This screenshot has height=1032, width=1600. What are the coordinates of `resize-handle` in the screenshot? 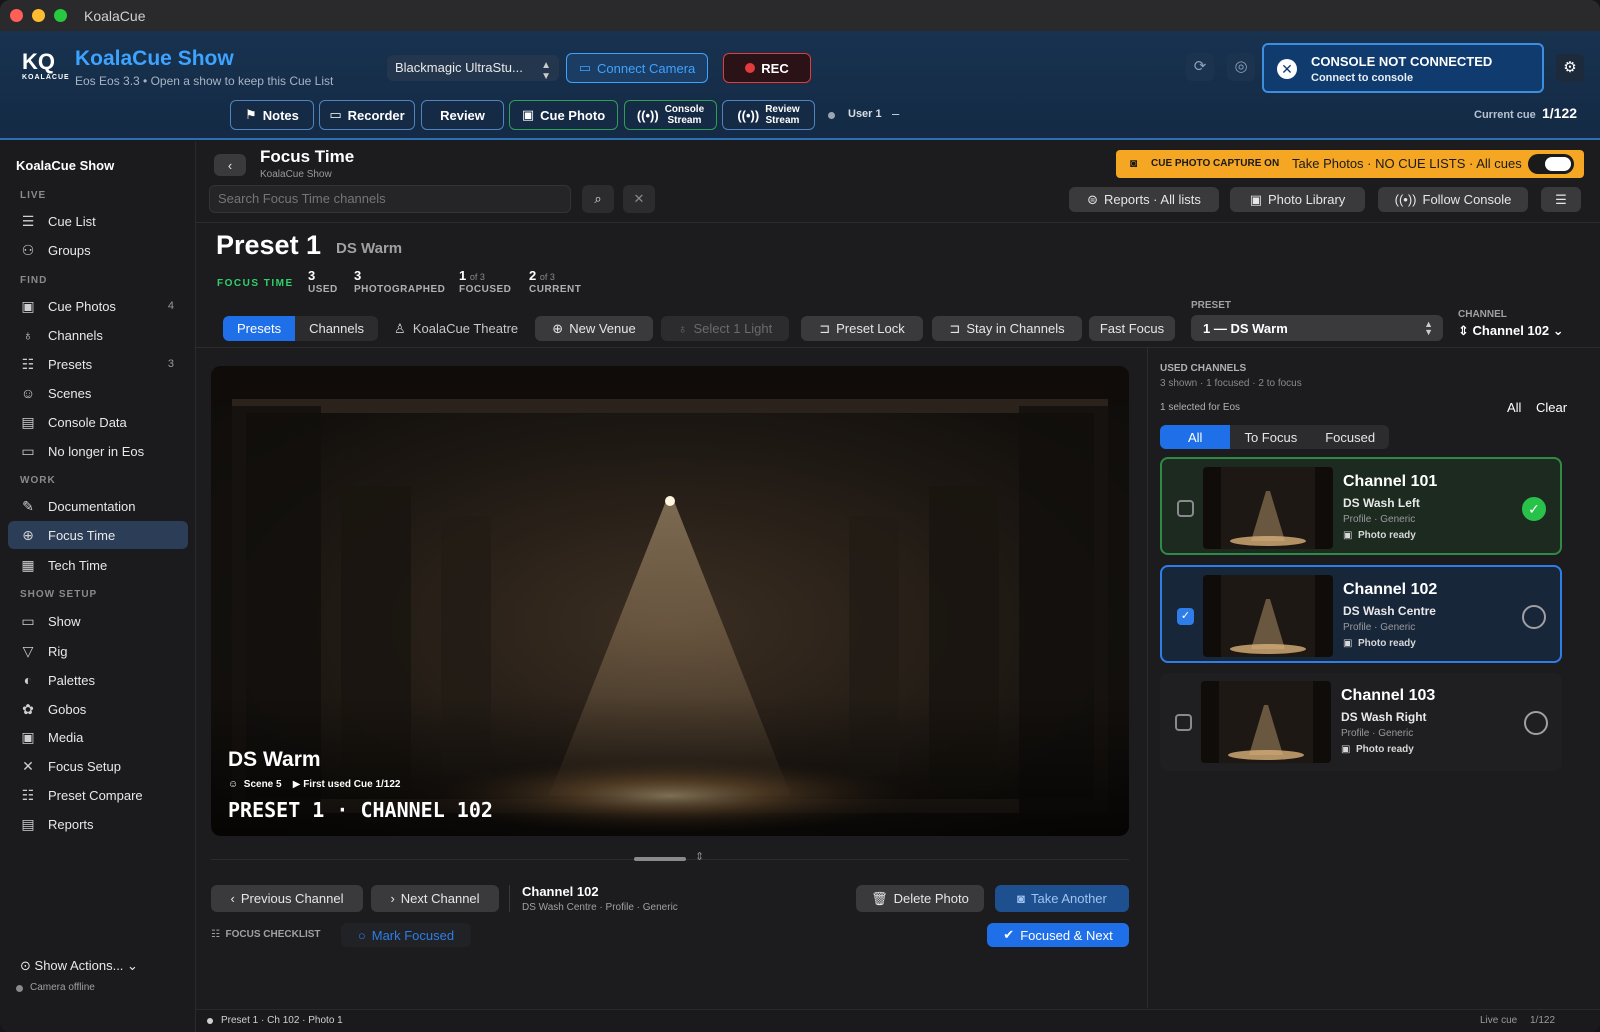 It's located at (660, 859).